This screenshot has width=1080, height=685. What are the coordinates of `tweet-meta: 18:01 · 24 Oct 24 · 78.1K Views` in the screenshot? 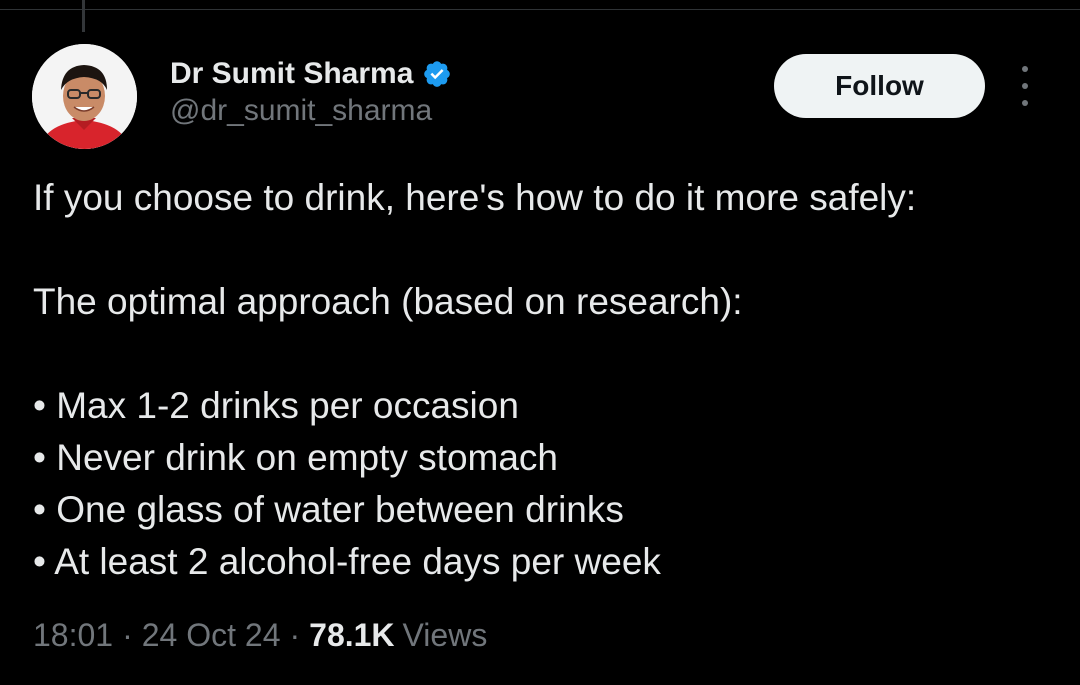 It's located at (260, 635).